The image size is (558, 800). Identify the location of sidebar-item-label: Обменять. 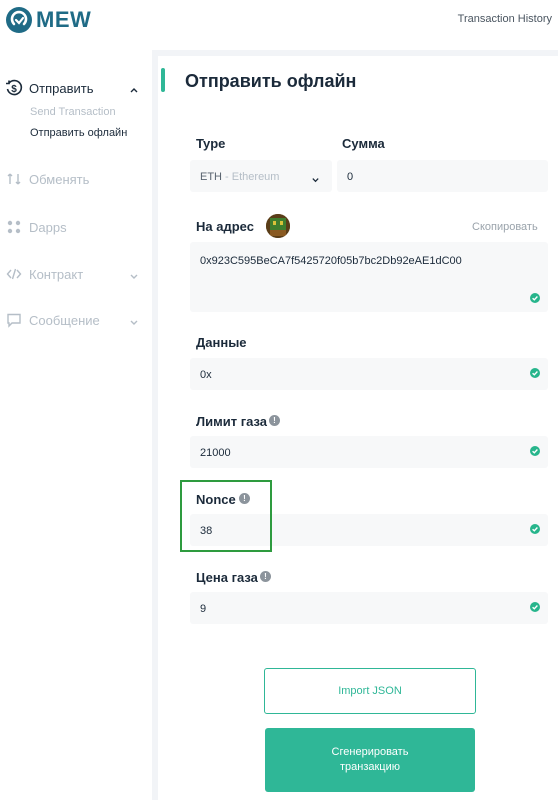
(59, 179).